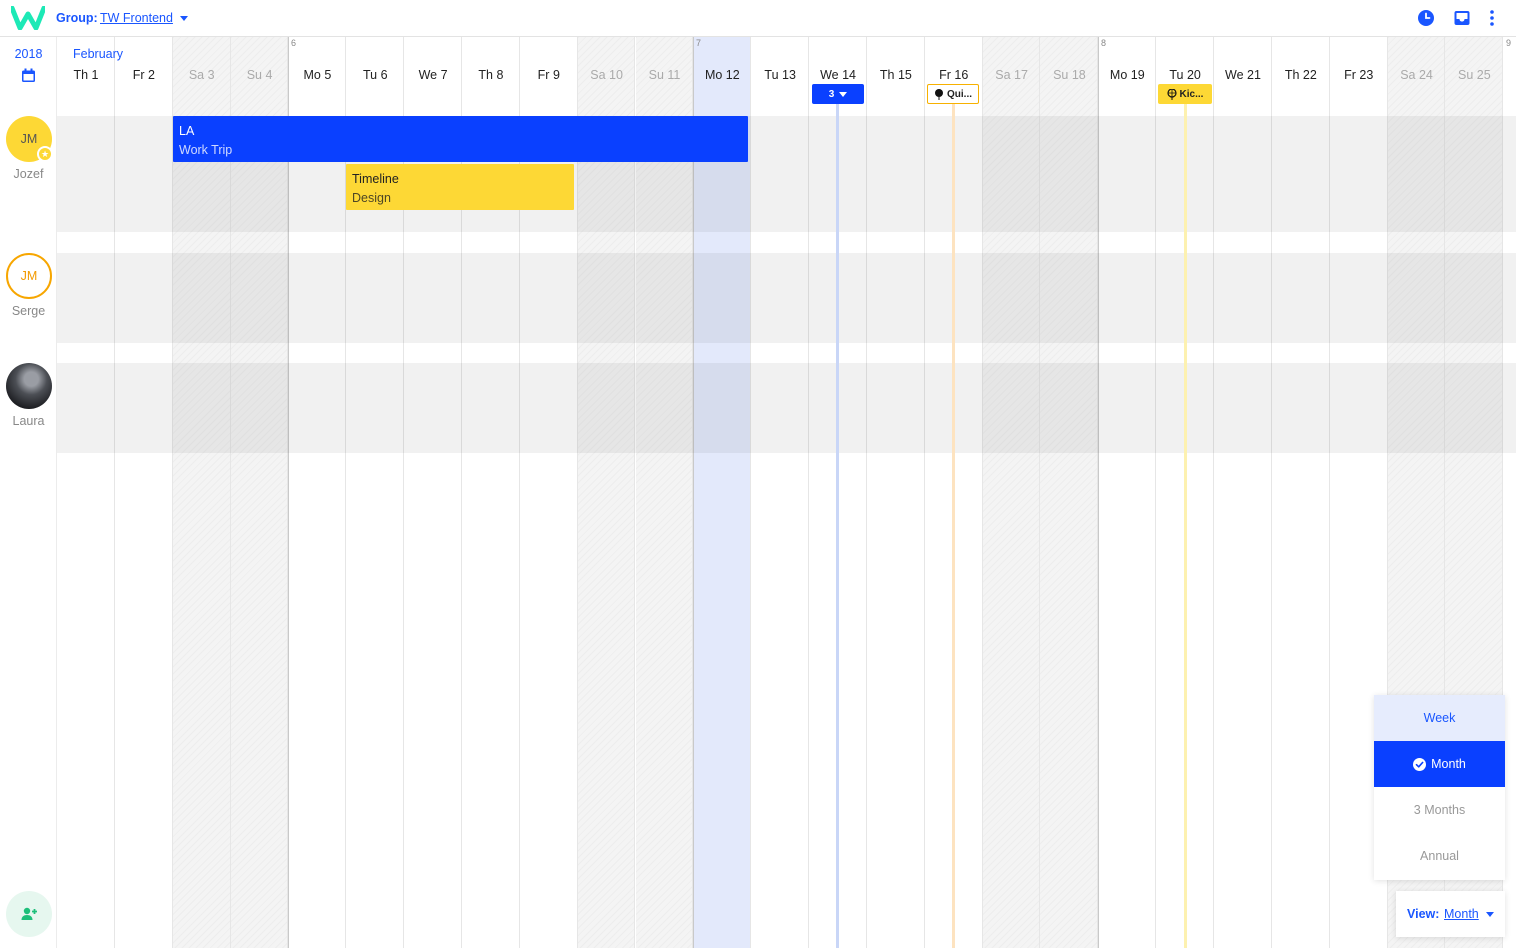 This screenshot has width=1516, height=948. I want to click on group-label: Group:, so click(77, 18).